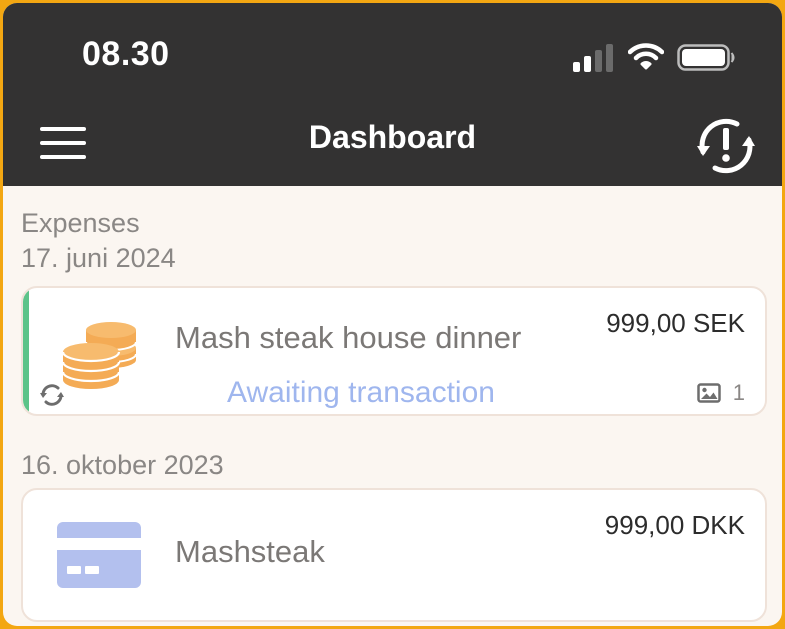 This screenshot has height=629, width=785. What do you see at coordinates (738, 392) in the screenshot?
I see `attachment-count-label: 1` at bounding box center [738, 392].